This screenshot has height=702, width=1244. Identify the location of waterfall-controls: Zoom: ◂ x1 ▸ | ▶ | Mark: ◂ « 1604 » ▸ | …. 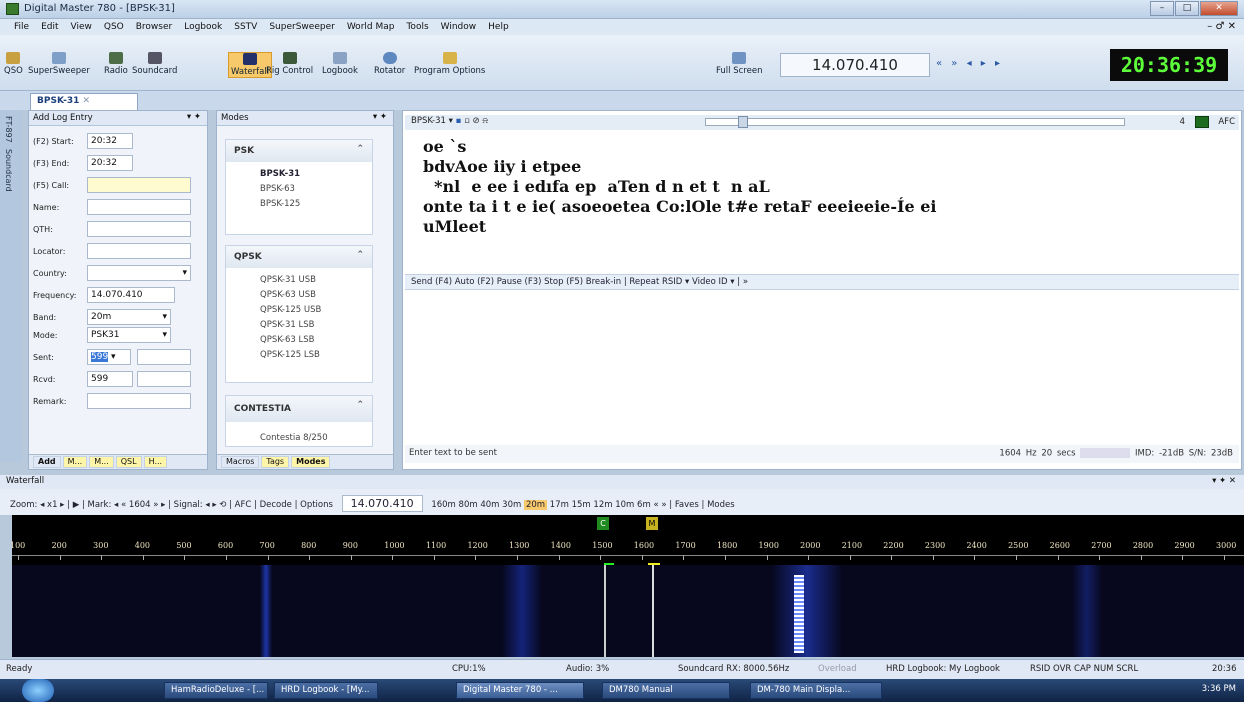
(171, 505).